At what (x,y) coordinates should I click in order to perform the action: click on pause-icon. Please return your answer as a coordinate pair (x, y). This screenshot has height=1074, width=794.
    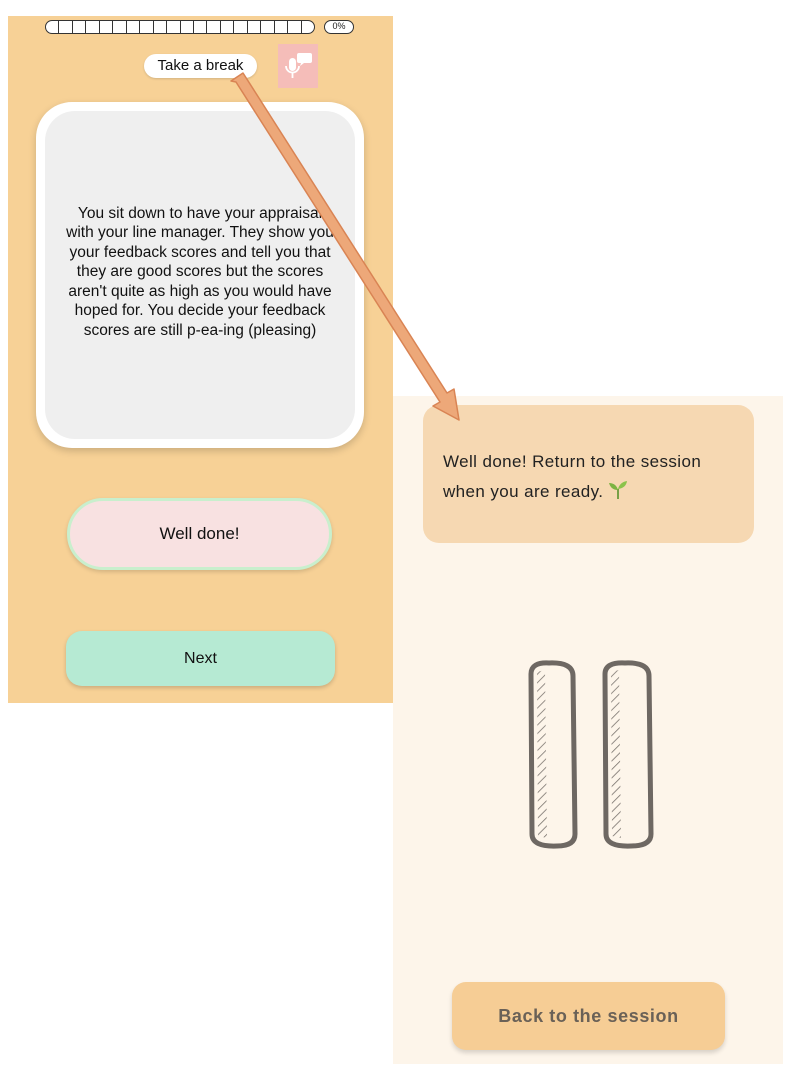
    Looking at the image, I should click on (589, 757).